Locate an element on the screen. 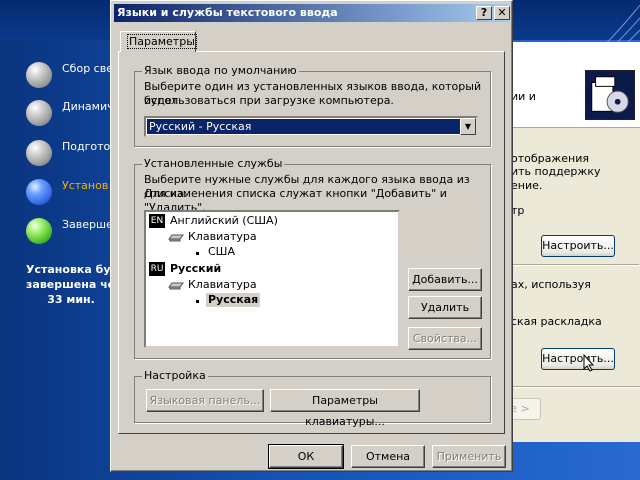 The image size is (640, 480). step-active-orb-icon is located at coordinates (39, 192).